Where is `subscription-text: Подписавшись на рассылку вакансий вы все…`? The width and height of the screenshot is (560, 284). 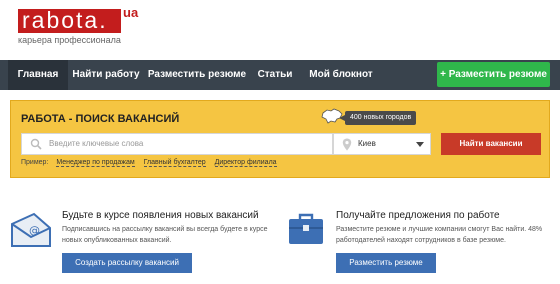 subscription-text: Подписавшись на рассылку вакансий вы все… is located at coordinates (165, 235).